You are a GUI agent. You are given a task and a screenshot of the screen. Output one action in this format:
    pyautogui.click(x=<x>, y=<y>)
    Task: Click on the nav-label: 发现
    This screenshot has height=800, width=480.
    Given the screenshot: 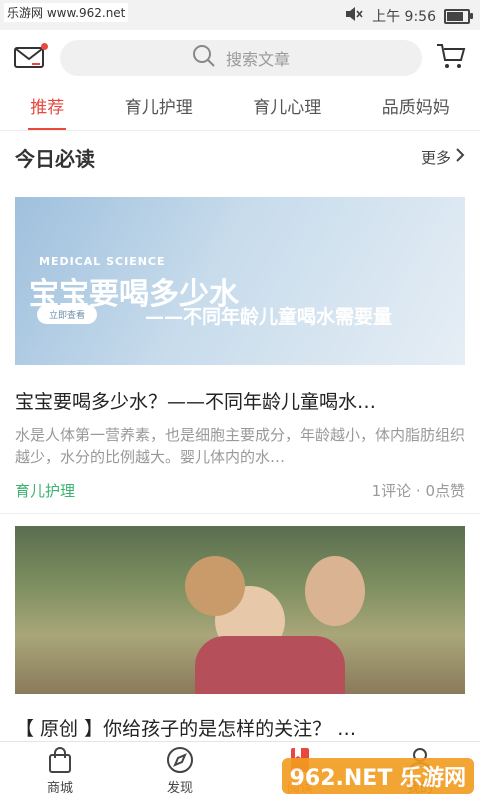 What is the action you would take?
    pyautogui.click(x=179, y=788)
    